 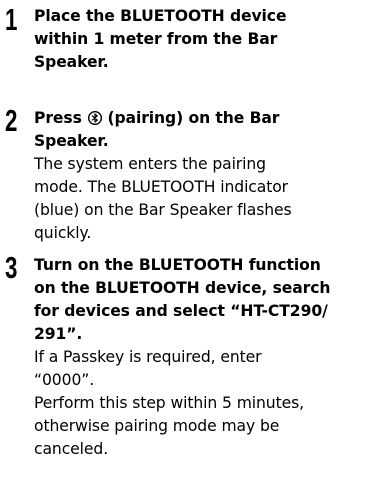 What do you see at coordinates (193, 118) in the screenshot?
I see `step-title-suffix: (pairing) on the Bar` at bounding box center [193, 118].